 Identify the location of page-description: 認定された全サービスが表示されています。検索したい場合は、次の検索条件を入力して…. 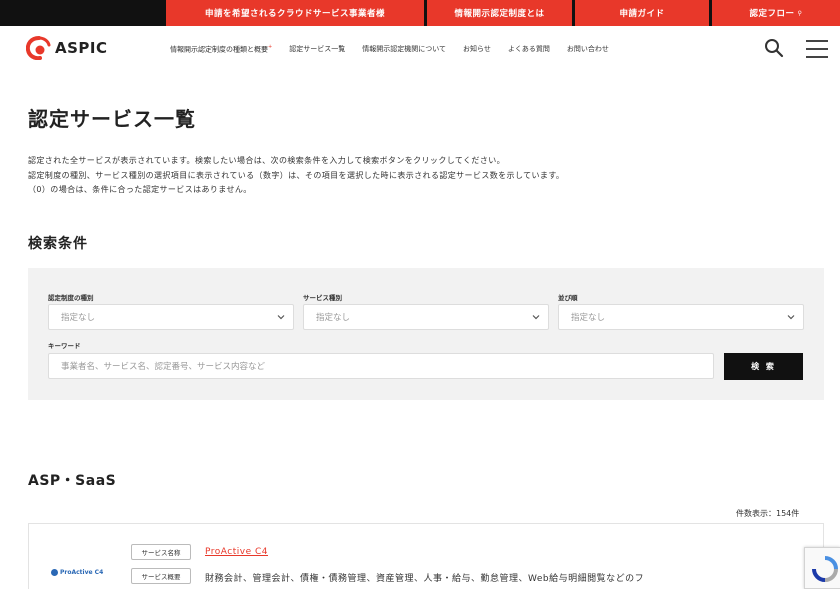
(423, 176).